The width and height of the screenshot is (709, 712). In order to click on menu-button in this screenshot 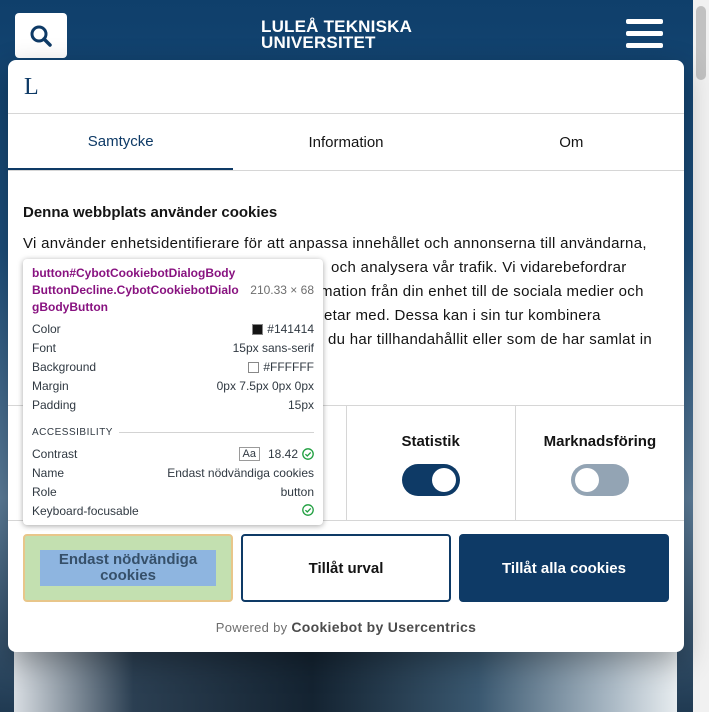, I will do `click(644, 35)`.